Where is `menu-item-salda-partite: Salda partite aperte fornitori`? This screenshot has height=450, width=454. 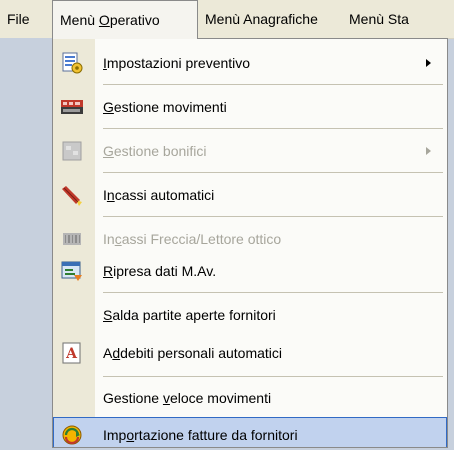
menu-item-salda-partite: Salda partite aperte fornitori is located at coordinates (250, 315).